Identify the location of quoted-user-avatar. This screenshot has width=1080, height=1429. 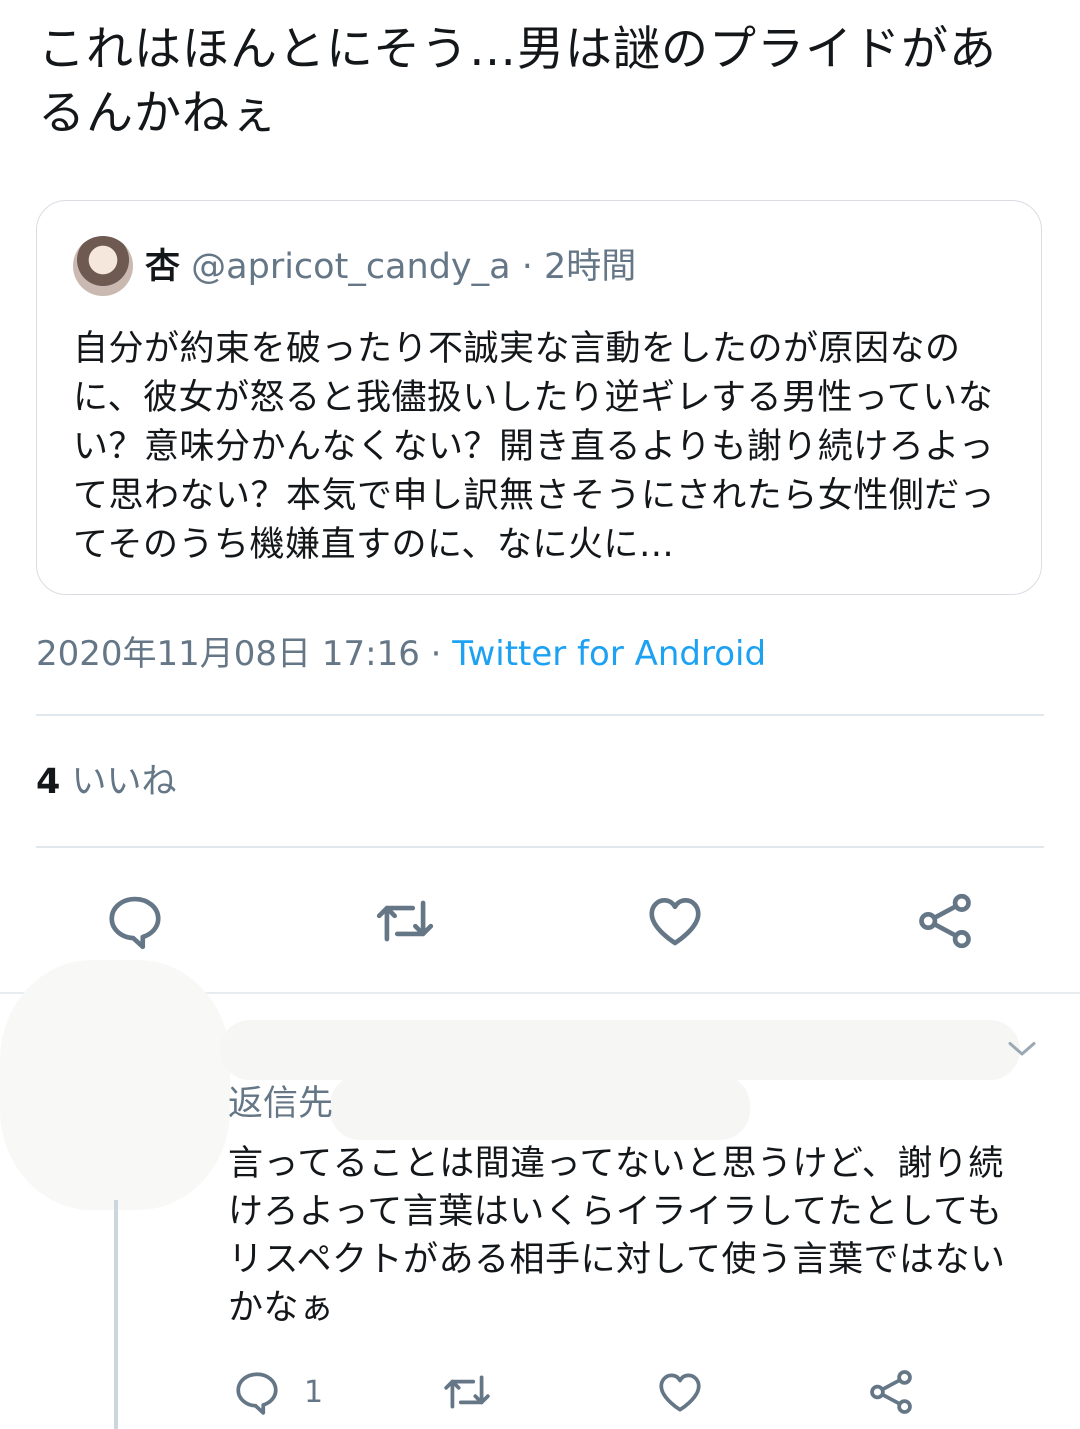
(103, 266).